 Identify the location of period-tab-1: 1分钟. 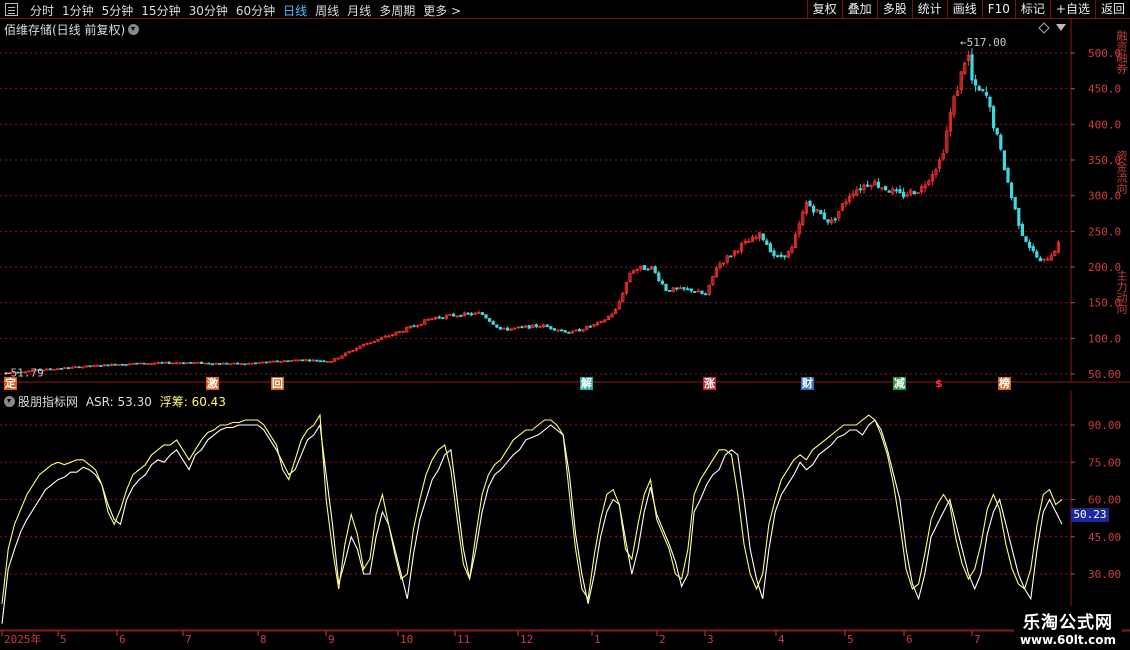
(78, 10).